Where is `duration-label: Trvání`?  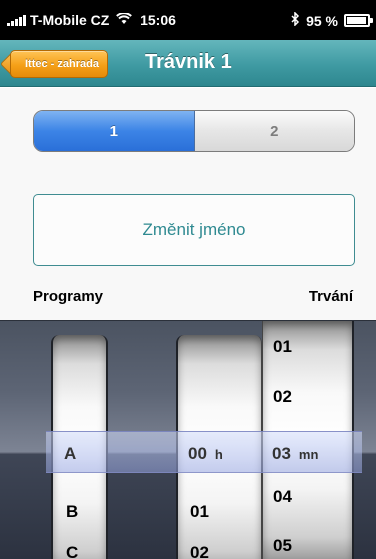 duration-label: Trvání is located at coordinates (330, 296).